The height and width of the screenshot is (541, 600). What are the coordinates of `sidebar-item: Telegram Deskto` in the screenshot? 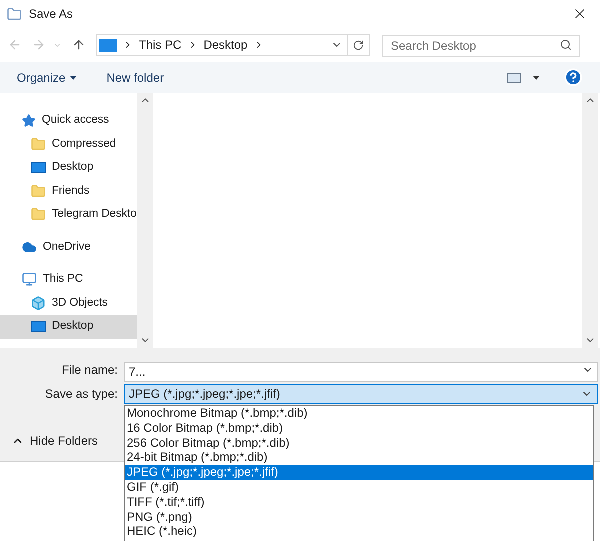 It's located at (68, 214).